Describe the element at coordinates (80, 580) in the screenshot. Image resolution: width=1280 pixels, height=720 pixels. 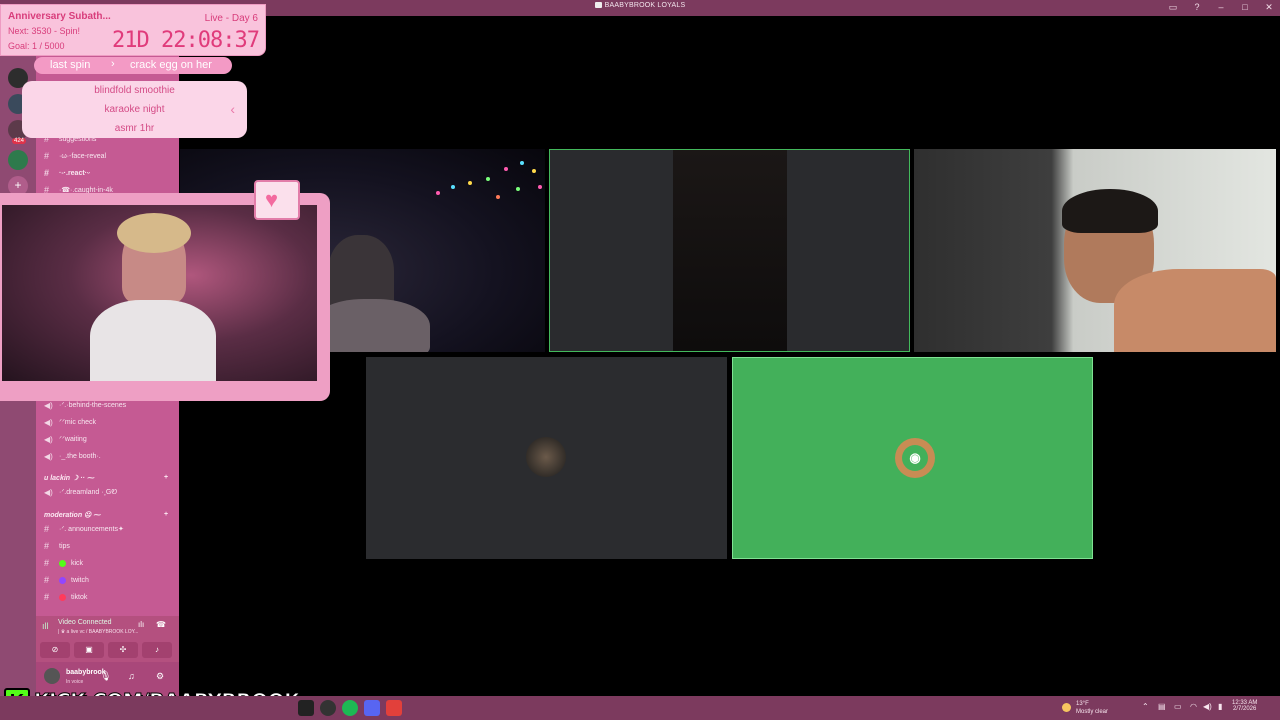
I see `channel-label: twitch` at that location.